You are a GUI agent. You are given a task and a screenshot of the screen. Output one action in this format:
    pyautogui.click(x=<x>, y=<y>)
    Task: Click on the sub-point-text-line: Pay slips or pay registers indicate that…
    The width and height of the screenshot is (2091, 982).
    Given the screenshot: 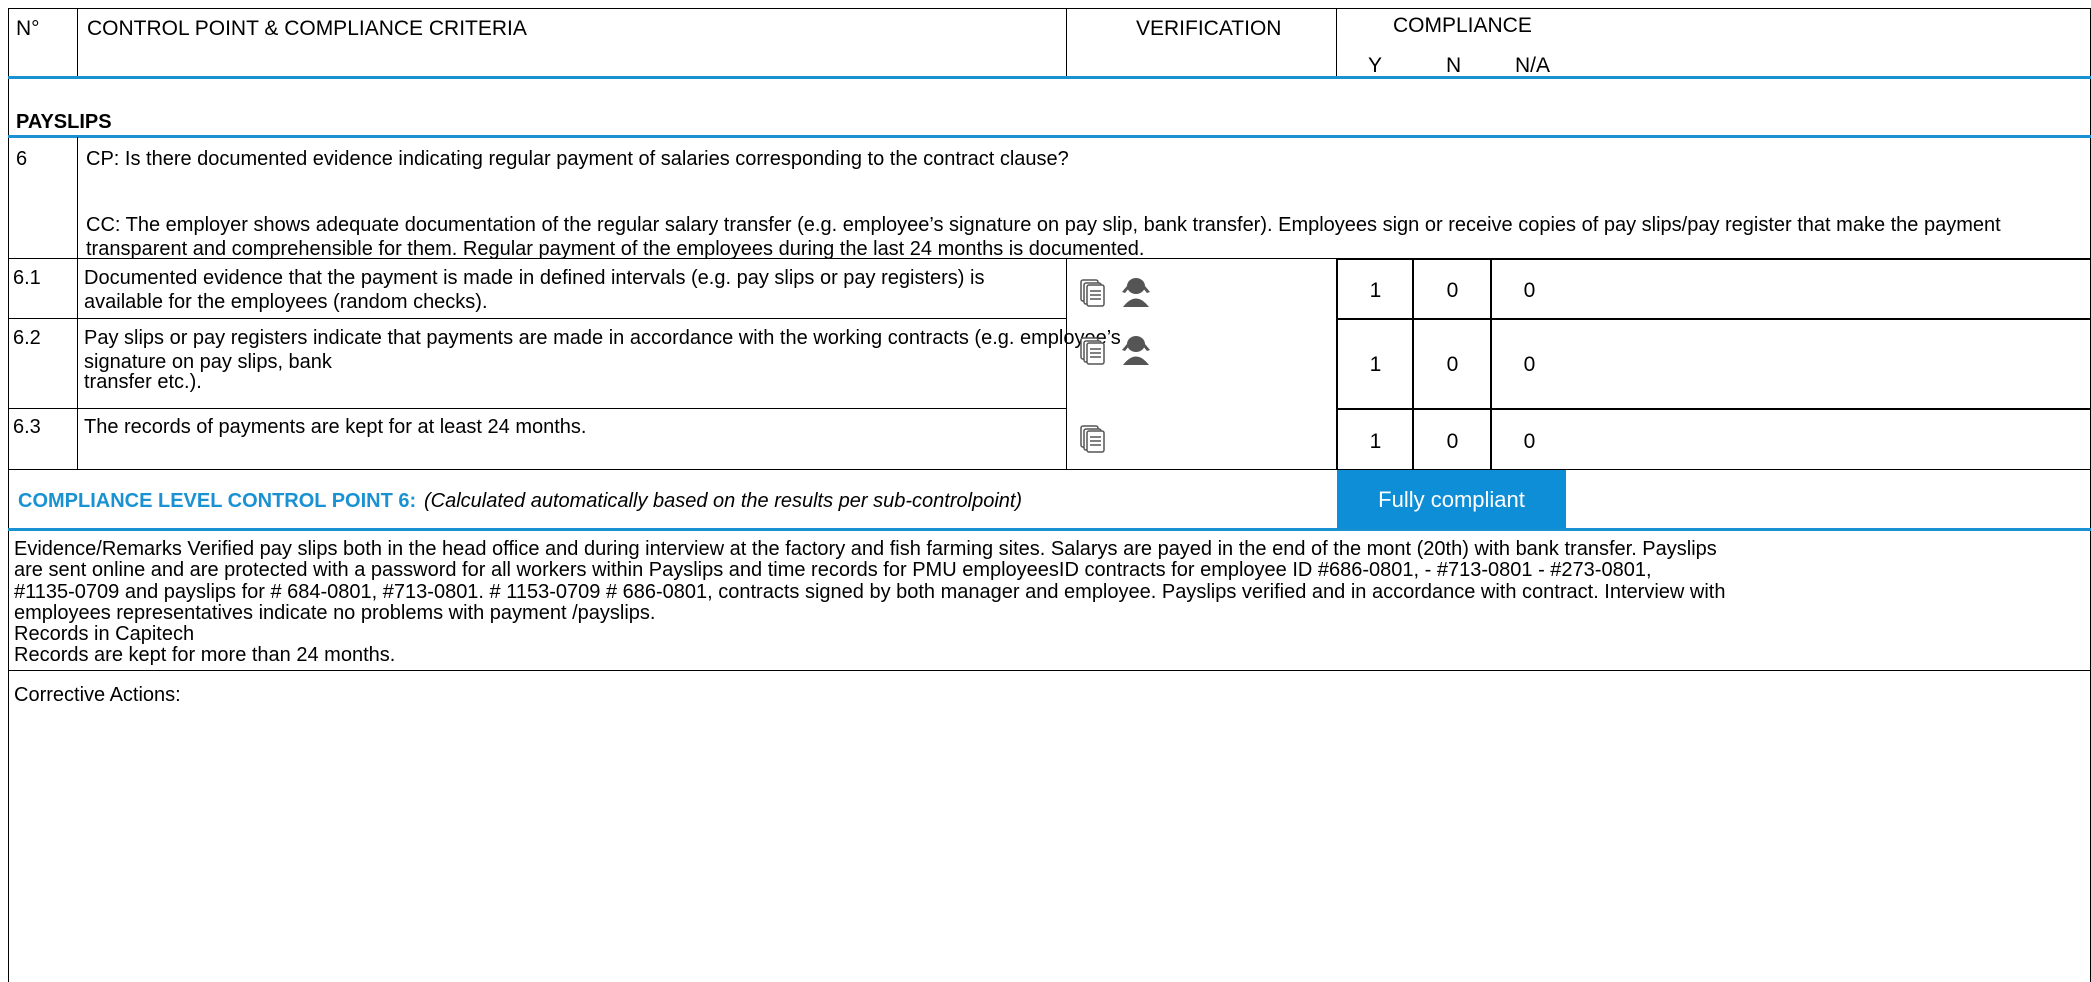 What is the action you would take?
    pyautogui.click(x=602, y=338)
    